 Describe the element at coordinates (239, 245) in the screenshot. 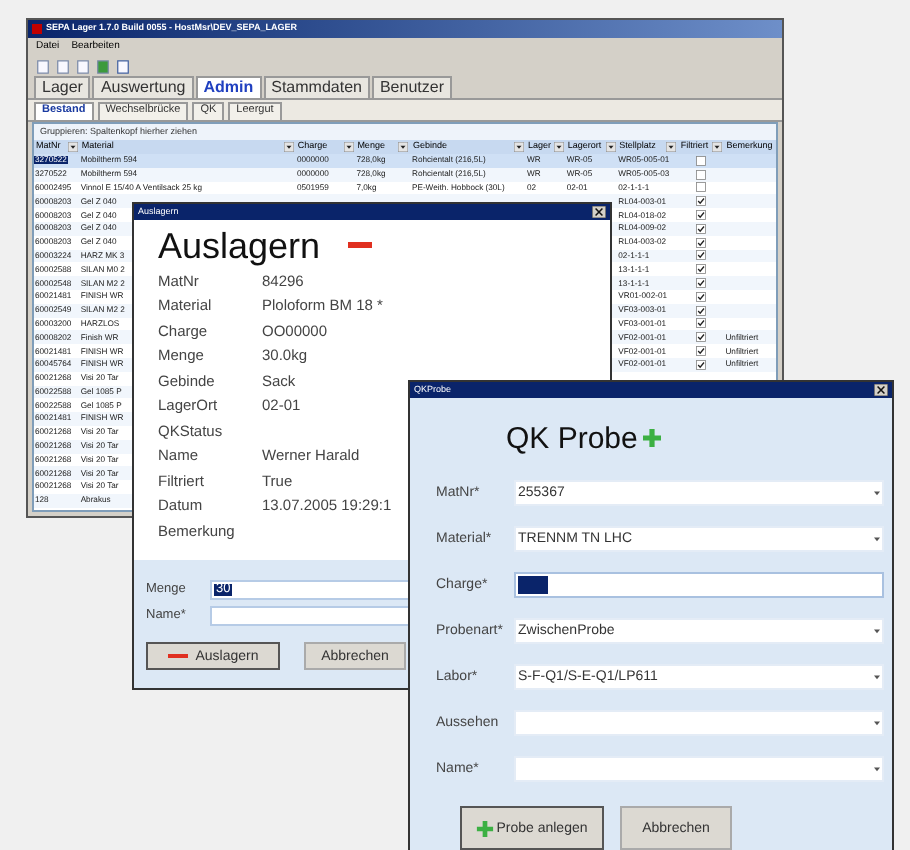

I see `dialog-heading: Auslagern` at that location.